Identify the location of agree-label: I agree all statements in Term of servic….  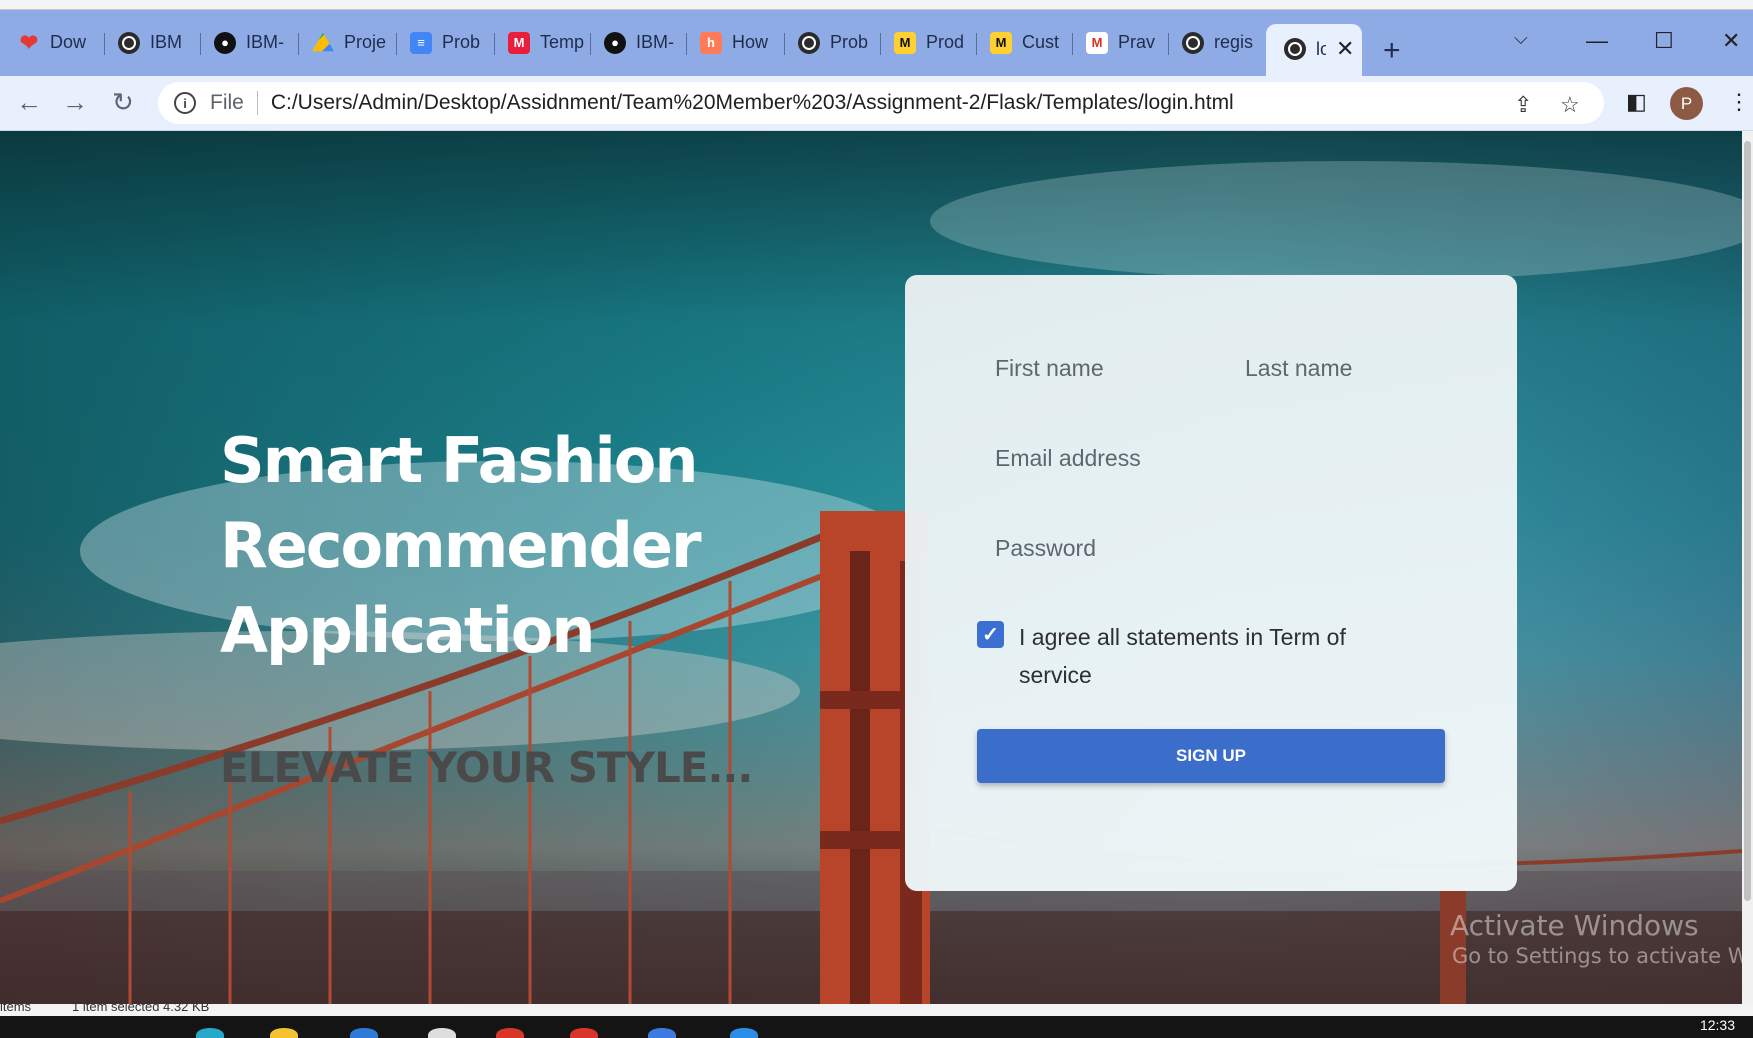
(1182, 656).